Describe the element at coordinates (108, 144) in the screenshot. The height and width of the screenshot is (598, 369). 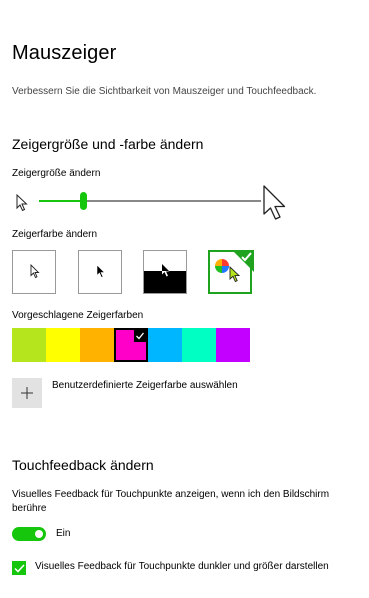
I see `pointer-size-color-heading: Zeigergröße und -farbe ändern` at that location.